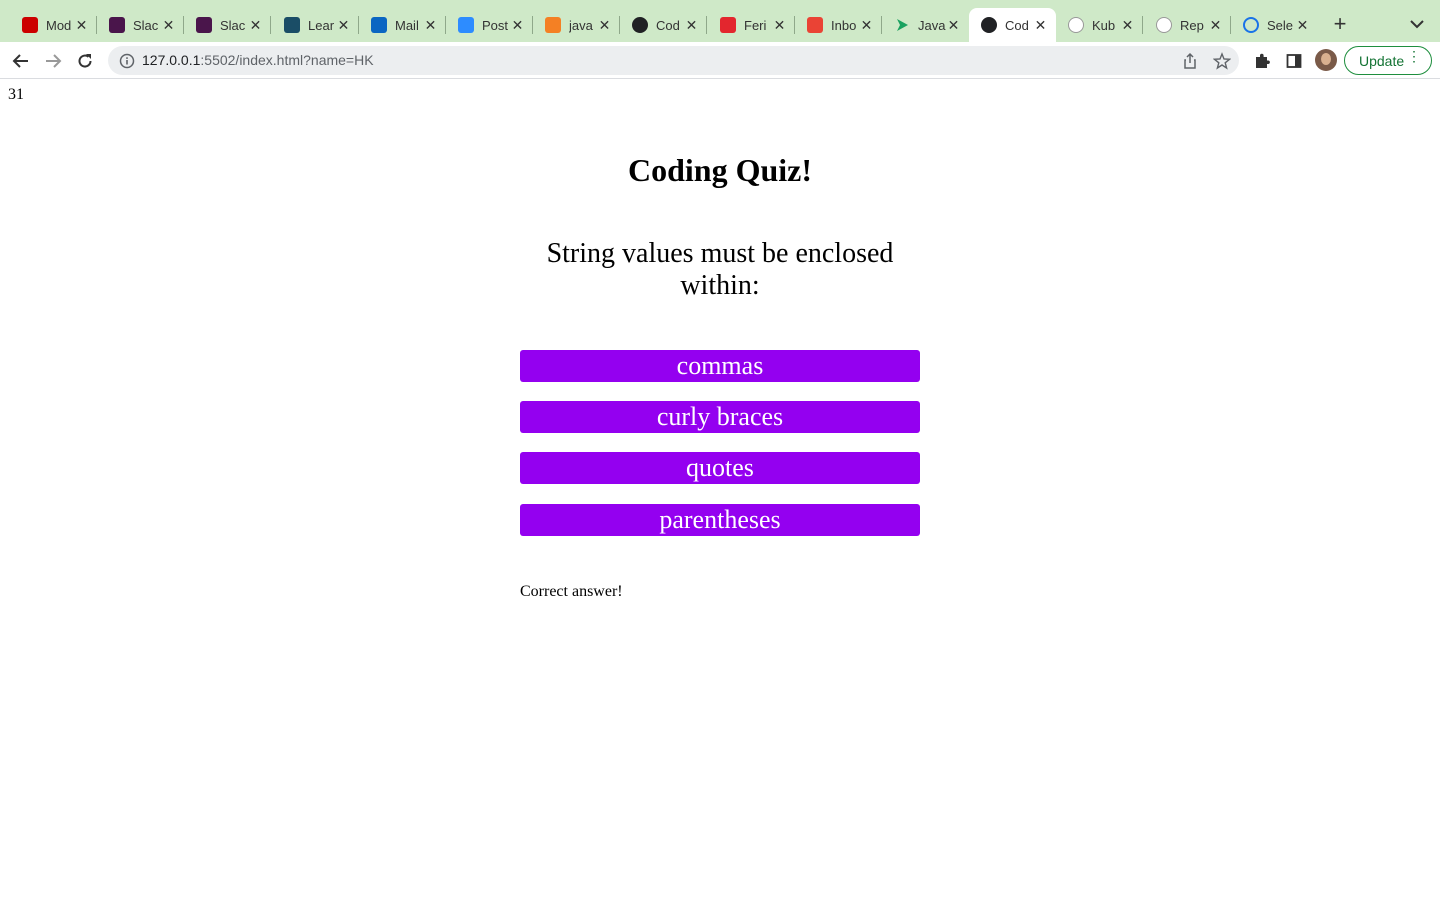 The height and width of the screenshot is (900, 1440). I want to click on tab-title: Kub, so click(1104, 25).